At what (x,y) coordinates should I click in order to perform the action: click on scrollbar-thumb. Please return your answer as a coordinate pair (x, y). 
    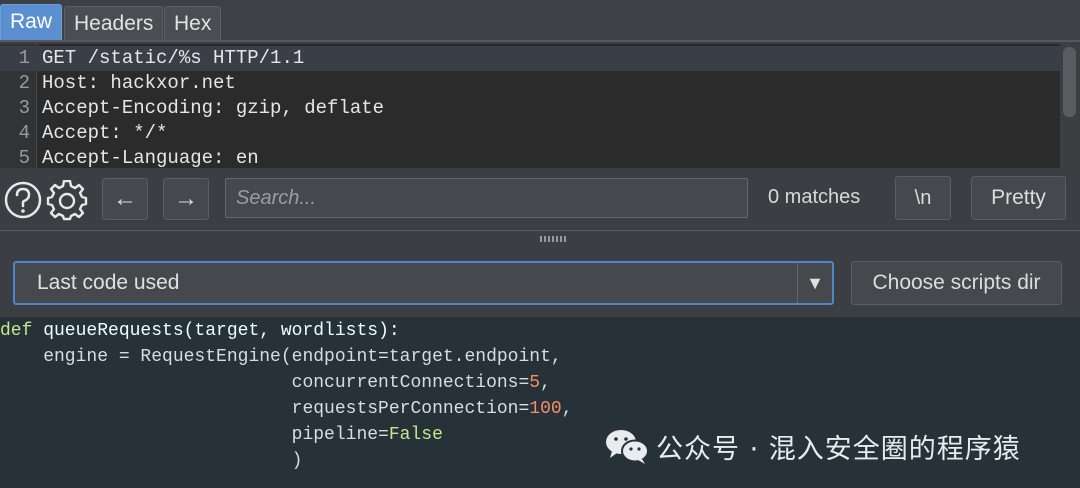
    Looking at the image, I should click on (1069, 82).